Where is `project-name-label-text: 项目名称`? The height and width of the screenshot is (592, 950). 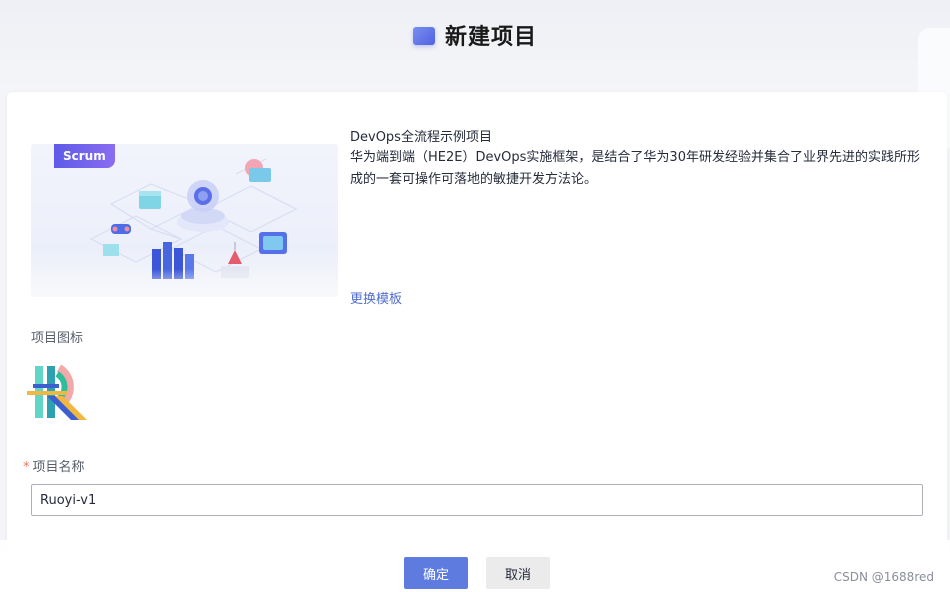 project-name-label-text: 项目名称 is located at coordinates (58, 467).